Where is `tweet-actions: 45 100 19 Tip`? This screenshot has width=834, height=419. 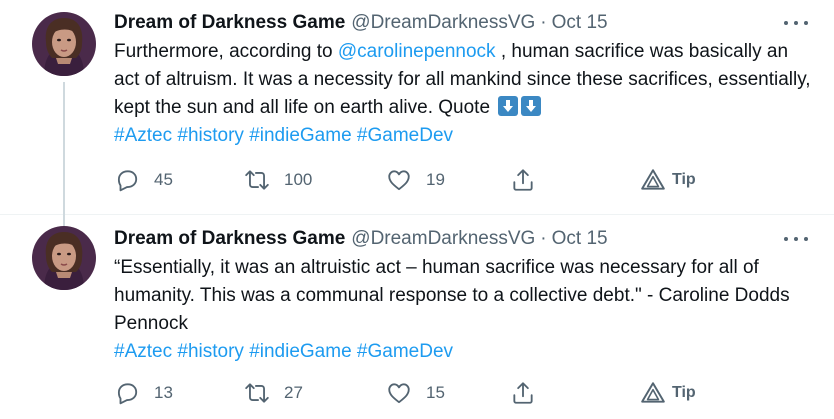
tweet-actions: 45 100 19 Tip is located at coordinates (414, 180).